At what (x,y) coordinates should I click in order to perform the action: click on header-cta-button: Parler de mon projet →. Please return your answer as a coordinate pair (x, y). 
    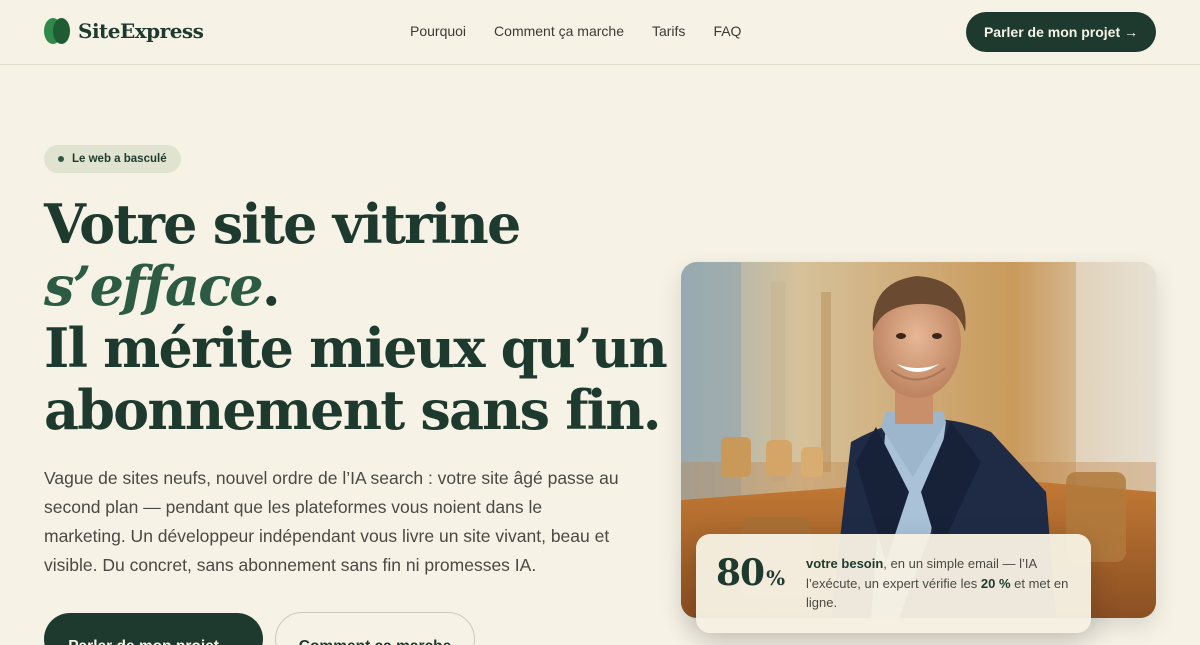
    Looking at the image, I should click on (1061, 32).